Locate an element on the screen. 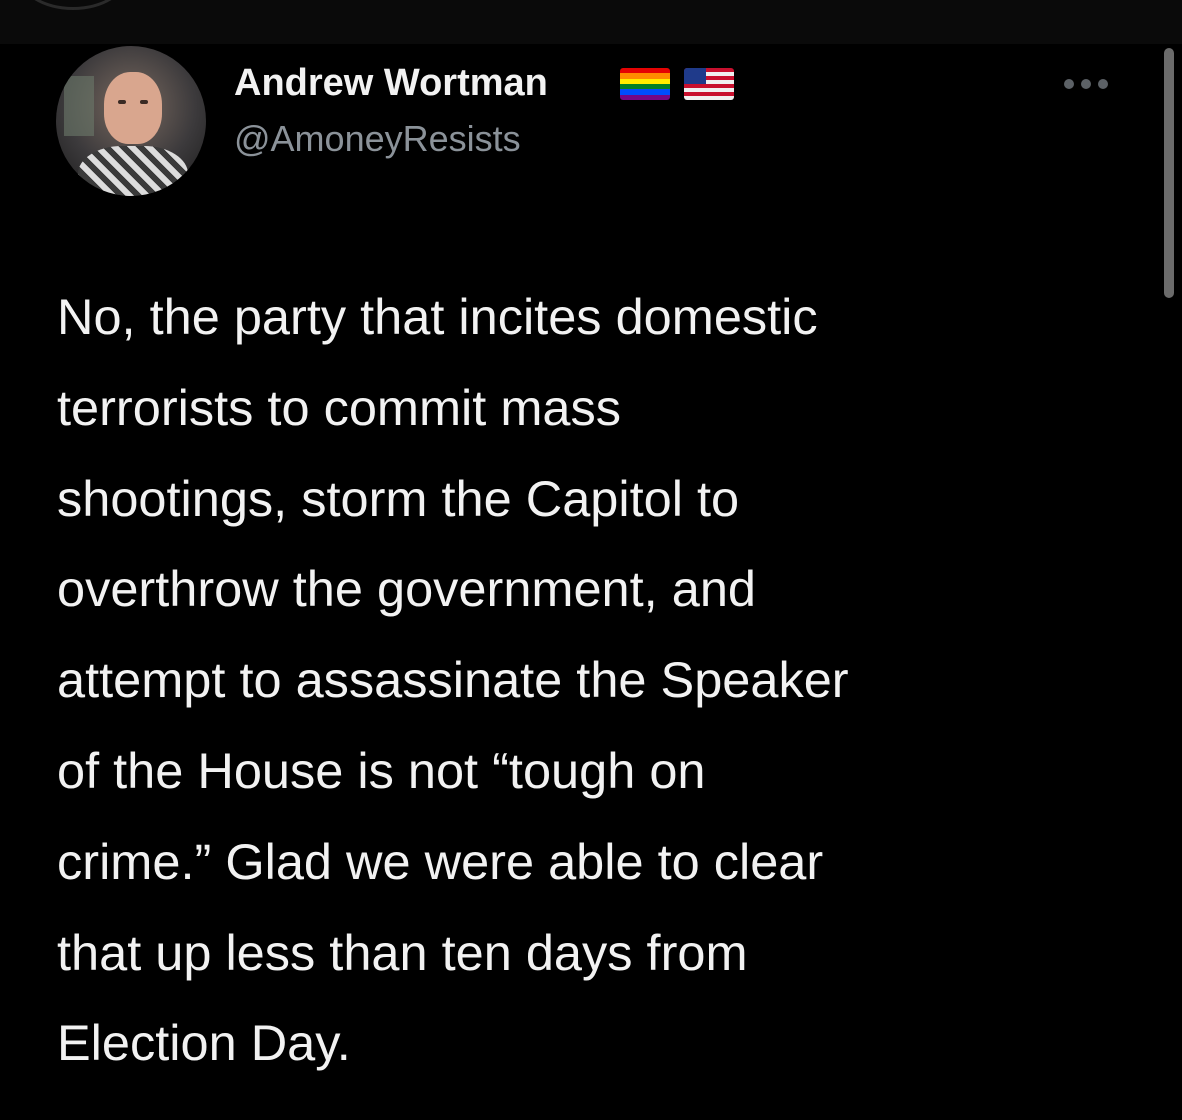  tweet-text-line: No, the party that incites domestic is located at coordinates (437, 316).